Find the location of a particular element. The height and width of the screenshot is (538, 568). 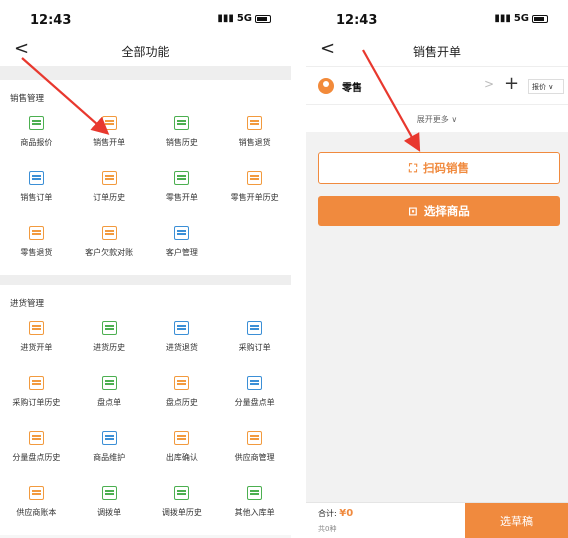

product-select-icon: ⊡ is located at coordinates (413, 211).